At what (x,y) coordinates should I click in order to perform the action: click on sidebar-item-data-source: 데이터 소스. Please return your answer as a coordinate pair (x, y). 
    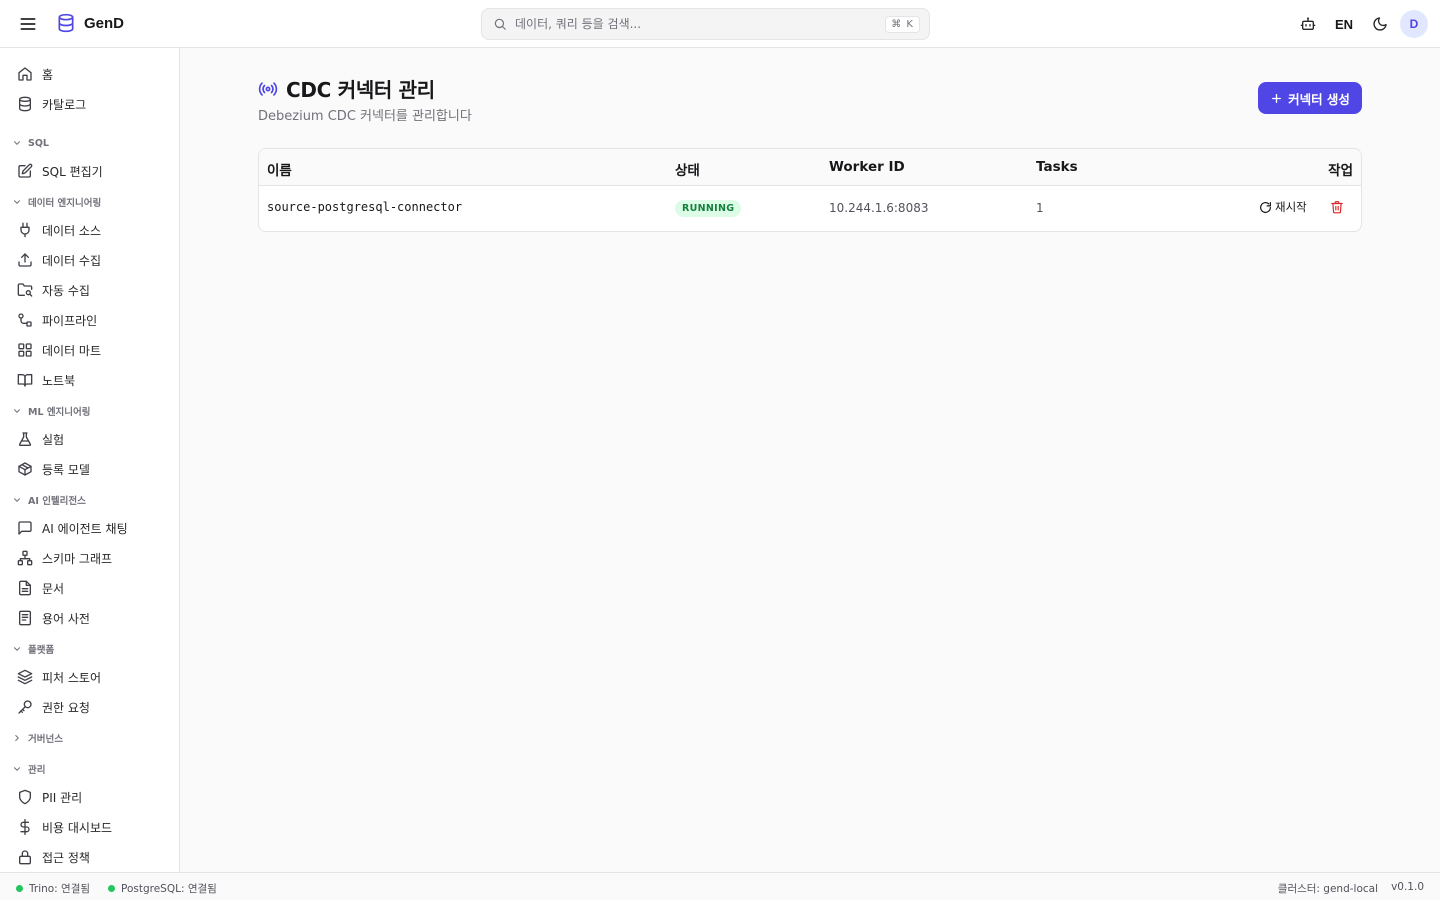
    Looking at the image, I should click on (89, 230).